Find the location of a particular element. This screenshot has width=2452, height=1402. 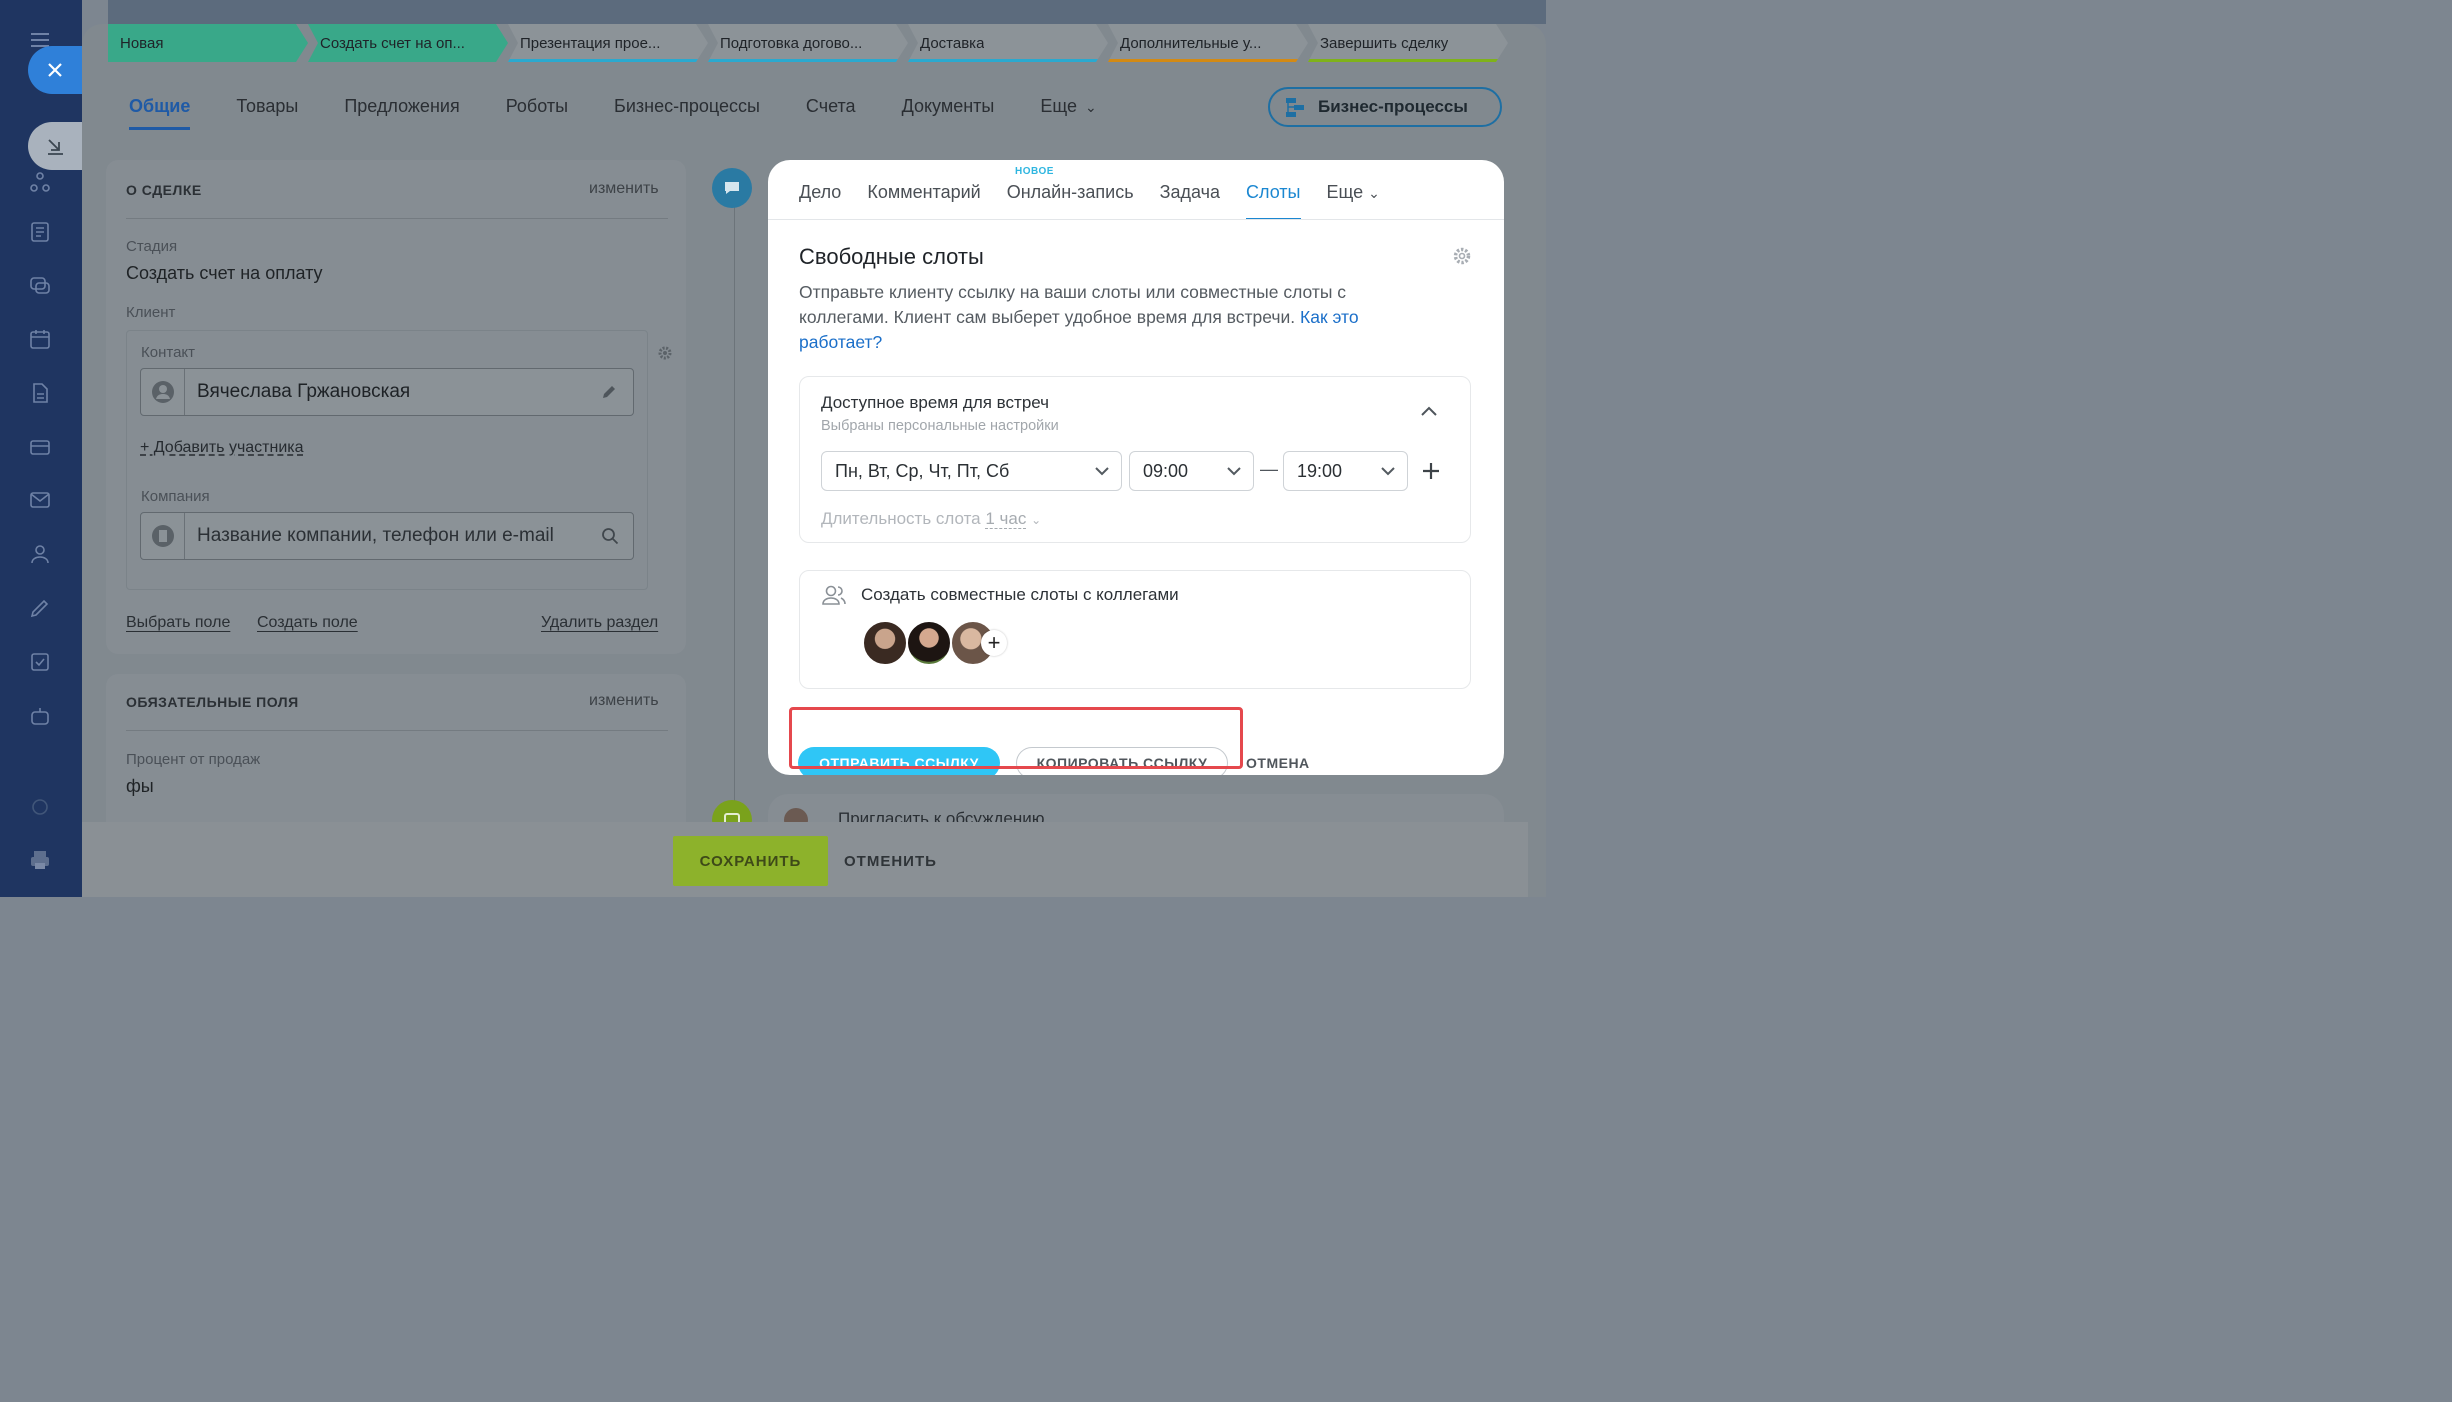

tab-online-booking: Онлайн-запись is located at coordinates (1070, 201).